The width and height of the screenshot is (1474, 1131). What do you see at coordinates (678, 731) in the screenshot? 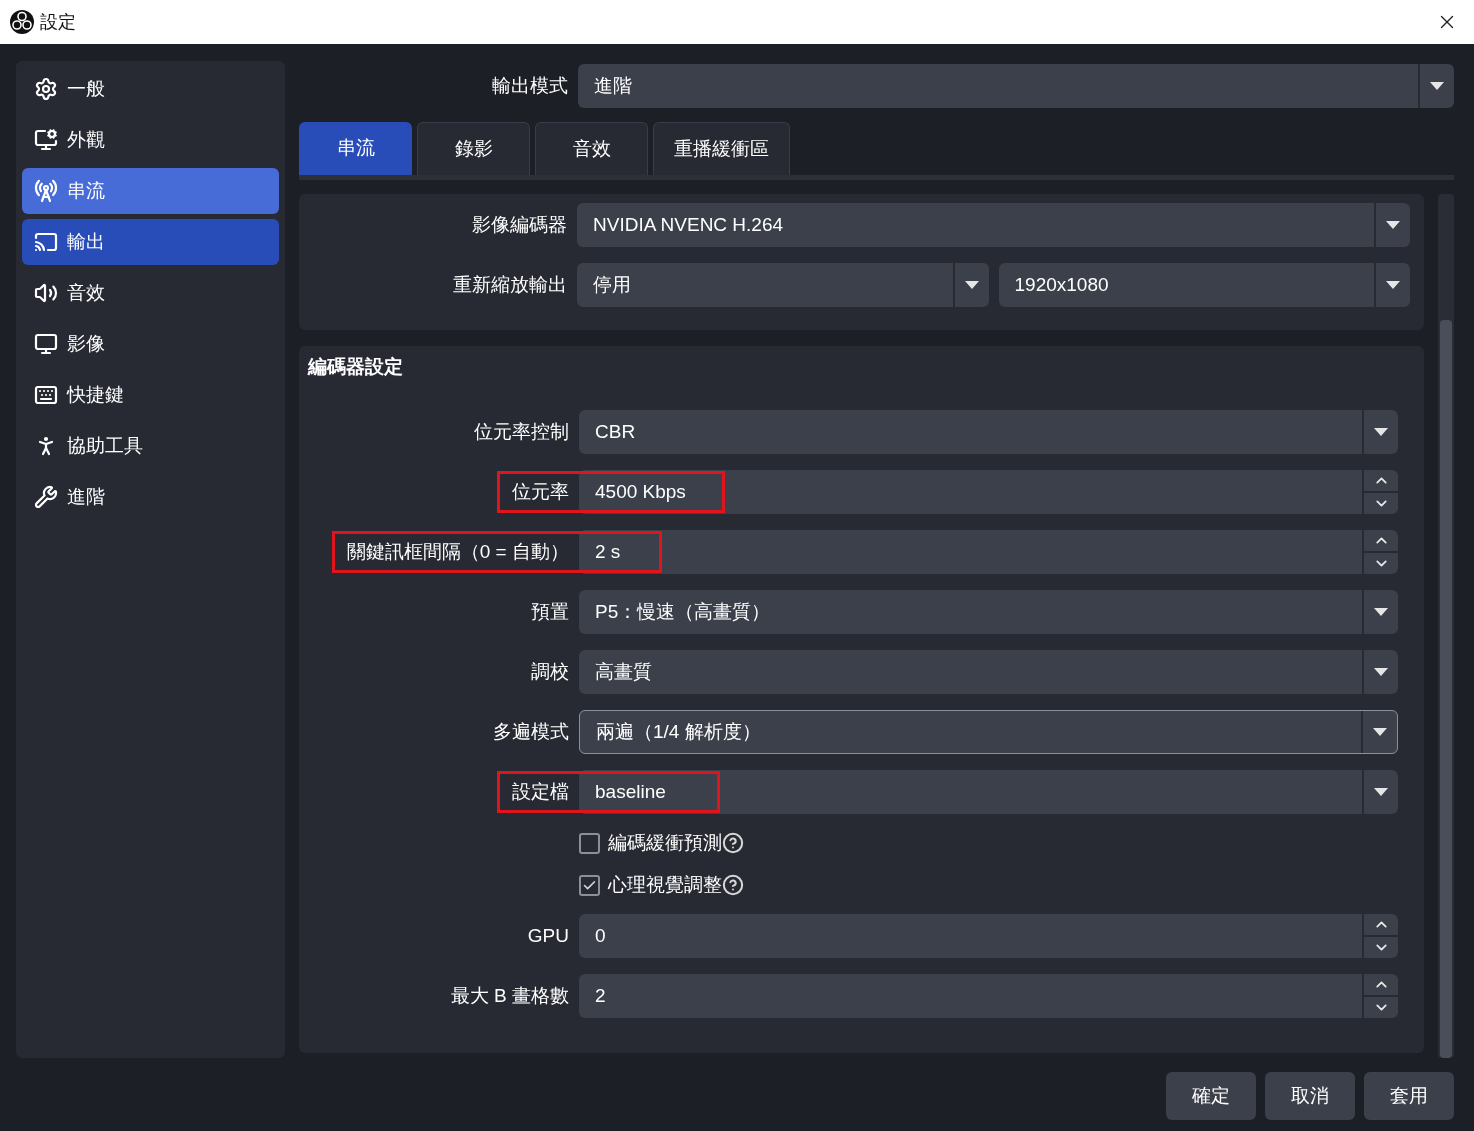
I see `dropdown-value: 兩遍（1/4 解析度）` at bounding box center [678, 731].